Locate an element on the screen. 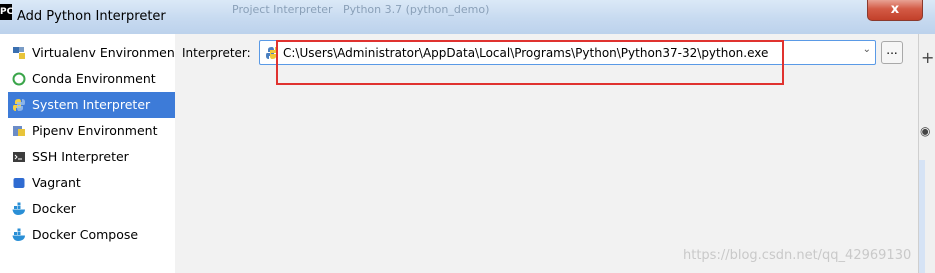 This screenshot has height=273, width=935. conda-icon is located at coordinates (19, 79).